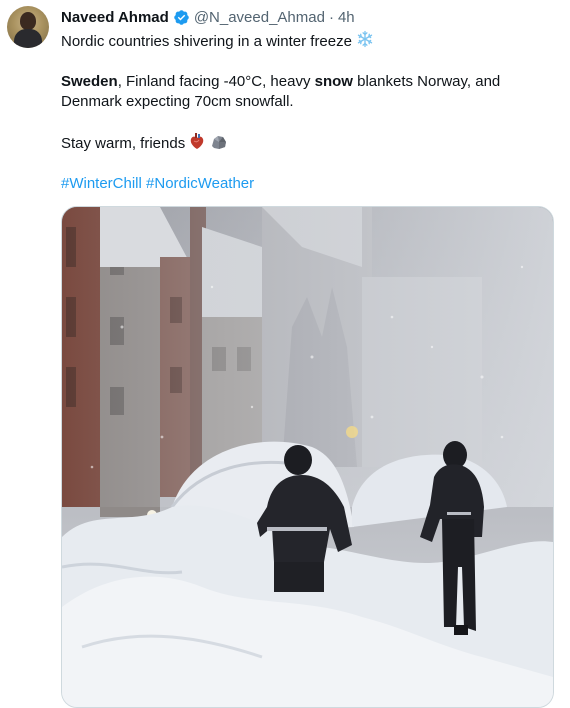 Image resolution: width=570 pixels, height=708 pixels. Describe the element at coordinates (197, 141) in the screenshot. I see `anatomical-heart-icon` at that location.